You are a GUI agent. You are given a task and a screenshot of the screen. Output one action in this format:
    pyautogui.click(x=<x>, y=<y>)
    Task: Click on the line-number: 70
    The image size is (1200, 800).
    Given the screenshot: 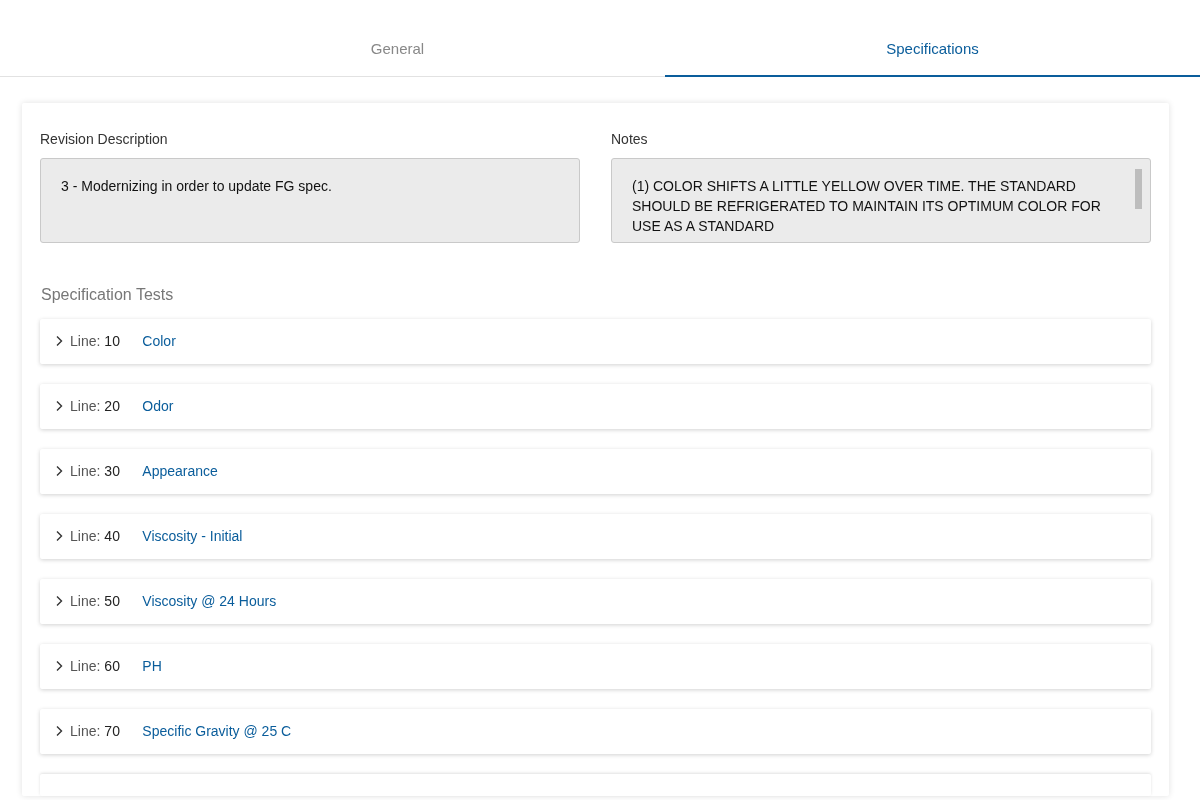 What is the action you would take?
    pyautogui.click(x=112, y=731)
    